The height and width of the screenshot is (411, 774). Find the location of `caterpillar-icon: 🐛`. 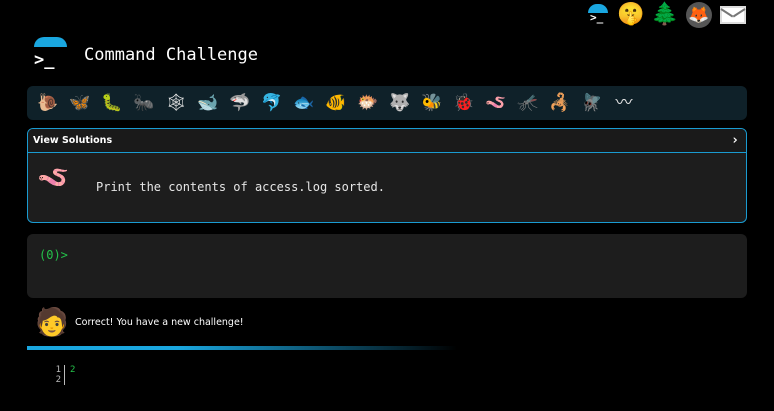

caterpillar-icon: 🐛 is located at coordinates (112, 103).